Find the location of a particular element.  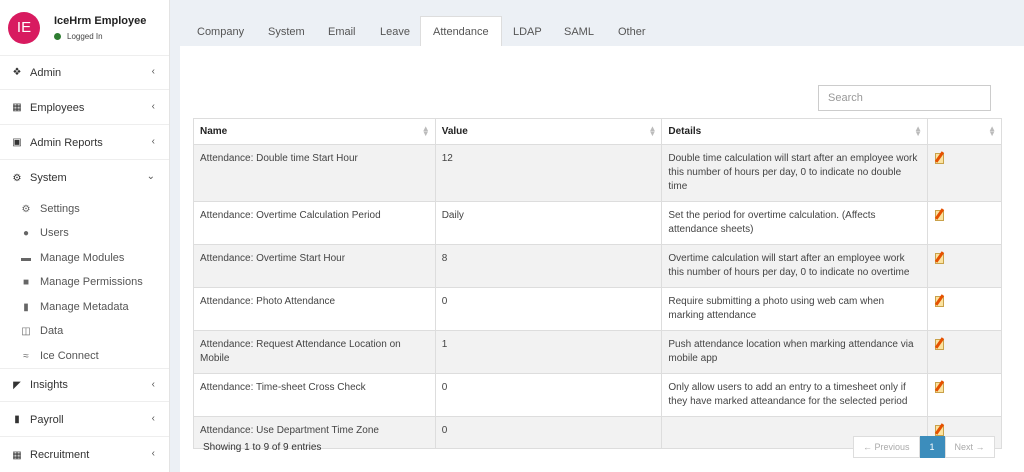

area-chart-icon: ◤ is located at coordinates (17, 385).